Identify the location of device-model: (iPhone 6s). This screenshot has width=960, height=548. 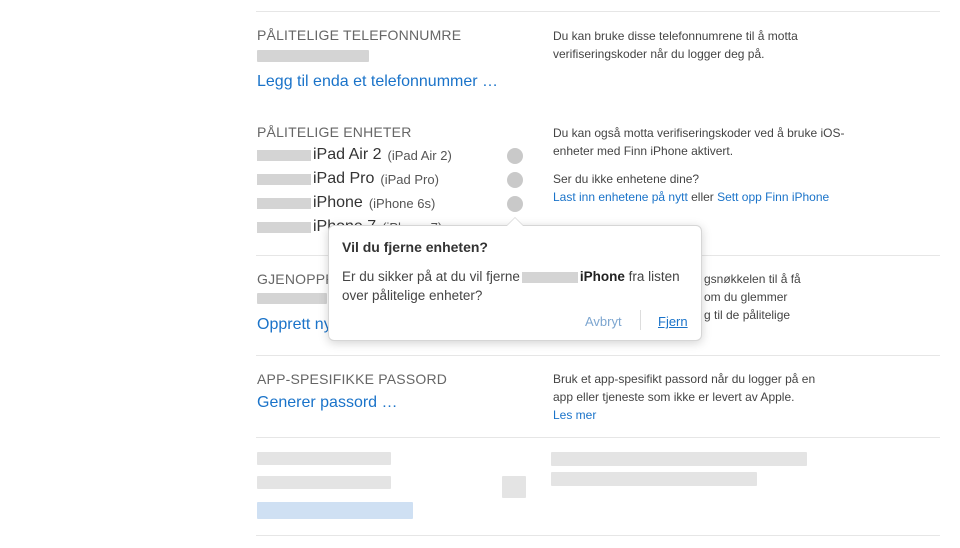
(402, 203).